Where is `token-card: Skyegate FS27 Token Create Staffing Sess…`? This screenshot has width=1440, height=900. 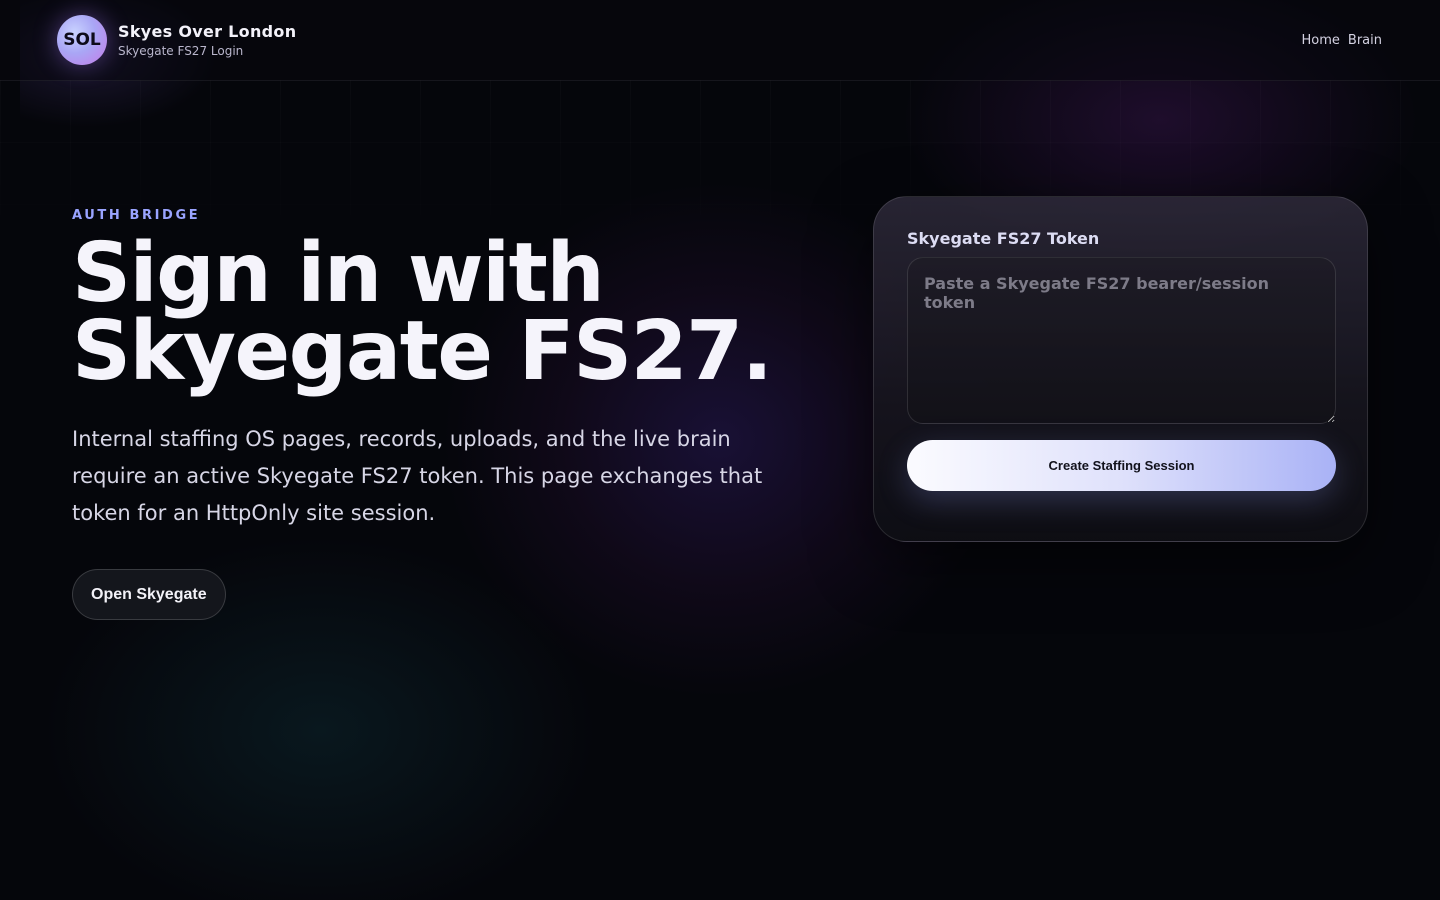
token-card: Skyegate FS27 Token Create Staffing Sess… is located at coordinates (1120, 369).